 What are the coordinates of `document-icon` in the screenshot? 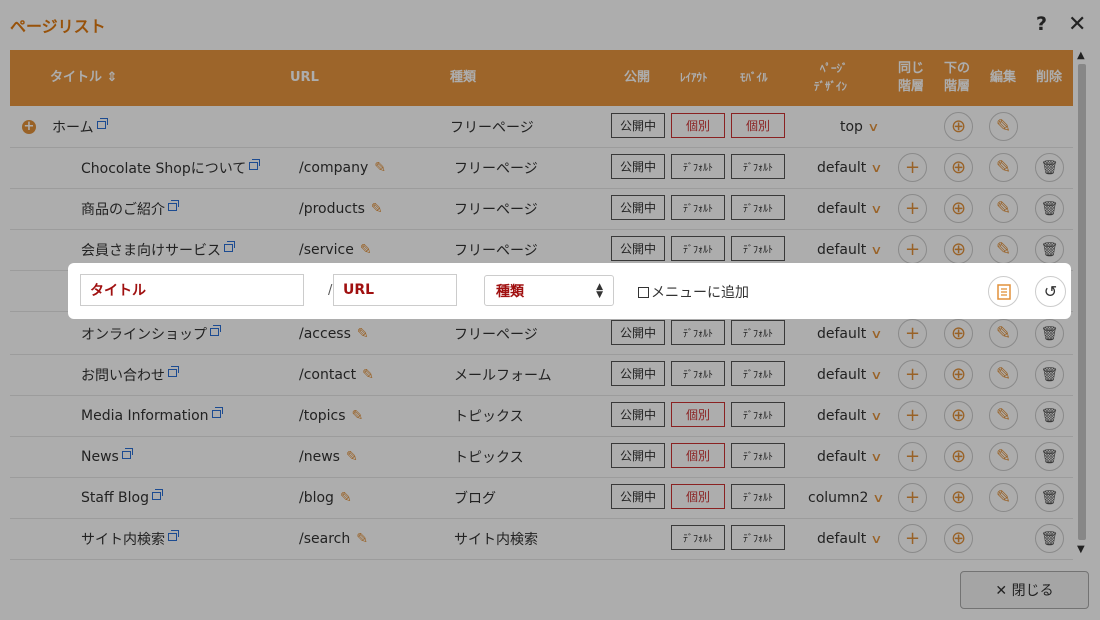 It's located at (1003, 291).